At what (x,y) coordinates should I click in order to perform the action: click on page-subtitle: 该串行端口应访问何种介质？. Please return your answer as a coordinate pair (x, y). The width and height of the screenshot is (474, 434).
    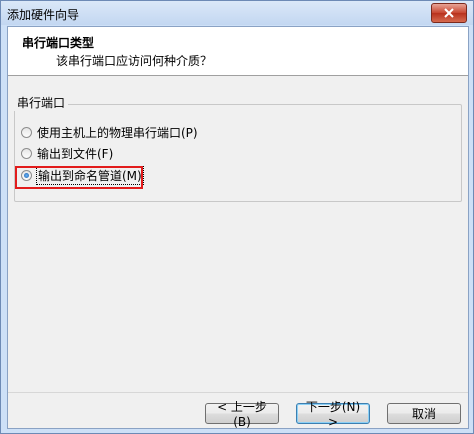
    Looking at the image, I should click on (134, 61).